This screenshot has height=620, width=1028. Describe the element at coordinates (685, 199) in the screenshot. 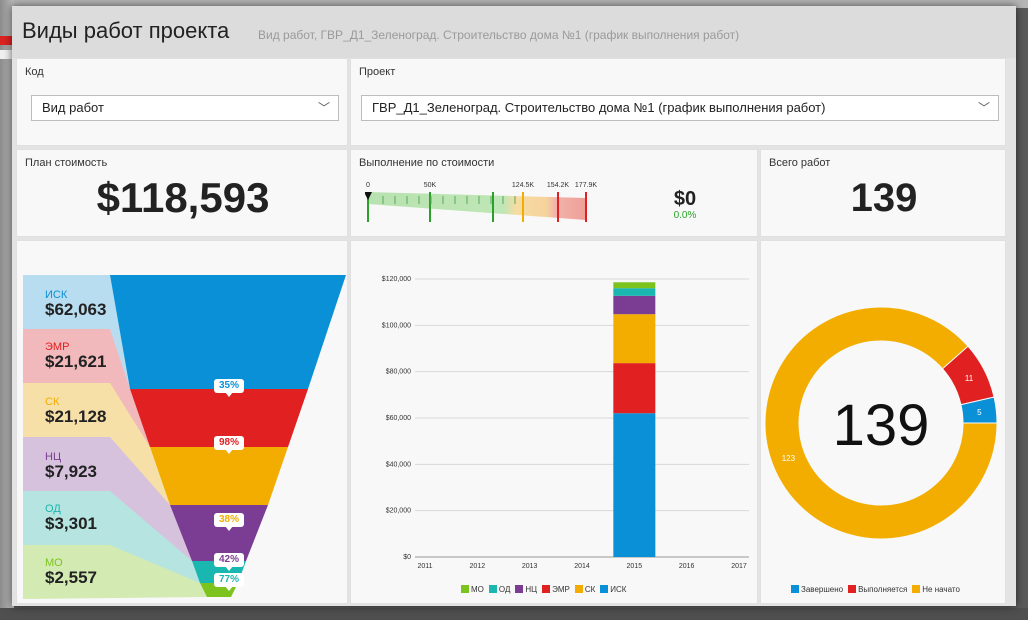

I see `cost-progress-value: $0` at that location.